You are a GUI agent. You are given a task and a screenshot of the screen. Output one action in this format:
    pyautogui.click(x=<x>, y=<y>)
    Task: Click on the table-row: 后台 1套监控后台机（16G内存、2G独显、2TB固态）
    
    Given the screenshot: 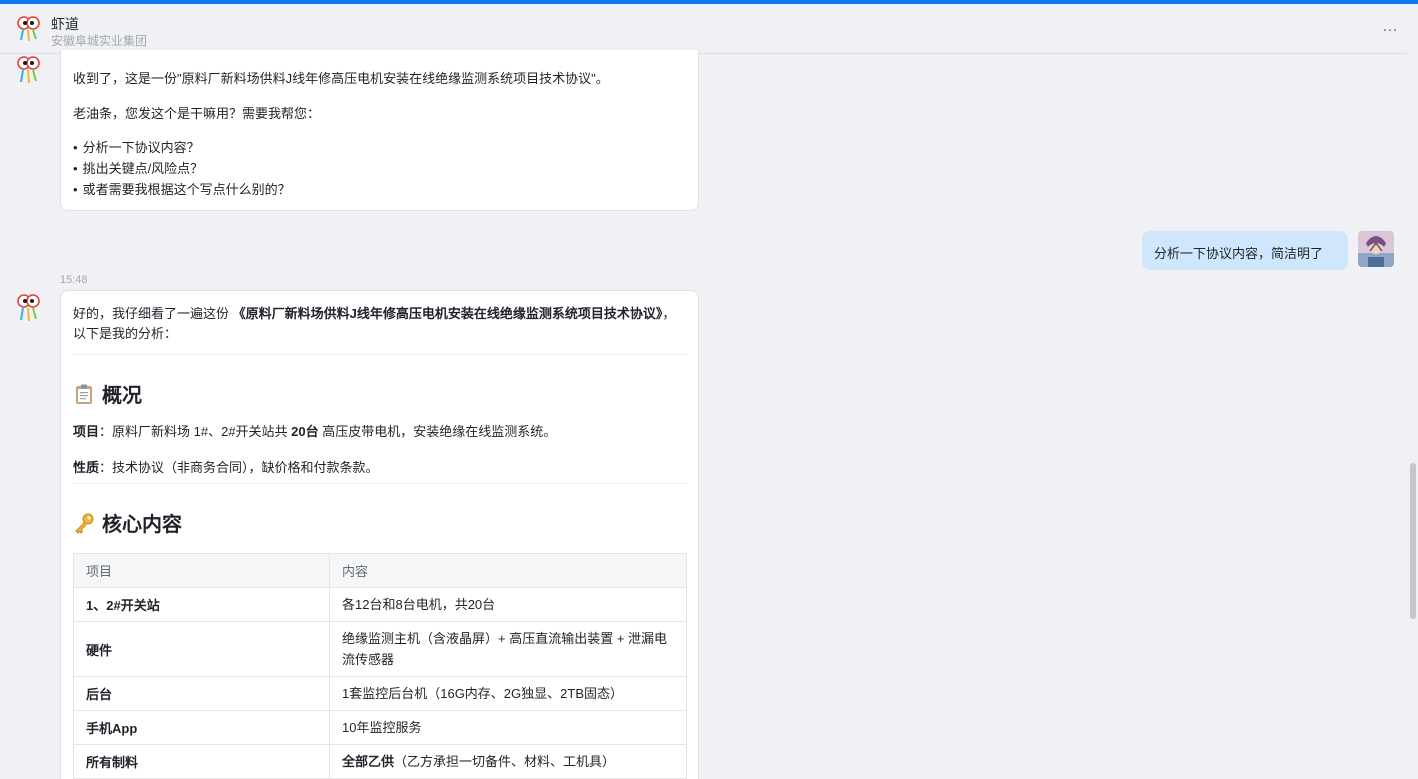 What is the action you would take?
    pyautogui.click(x=380, y=693)
    